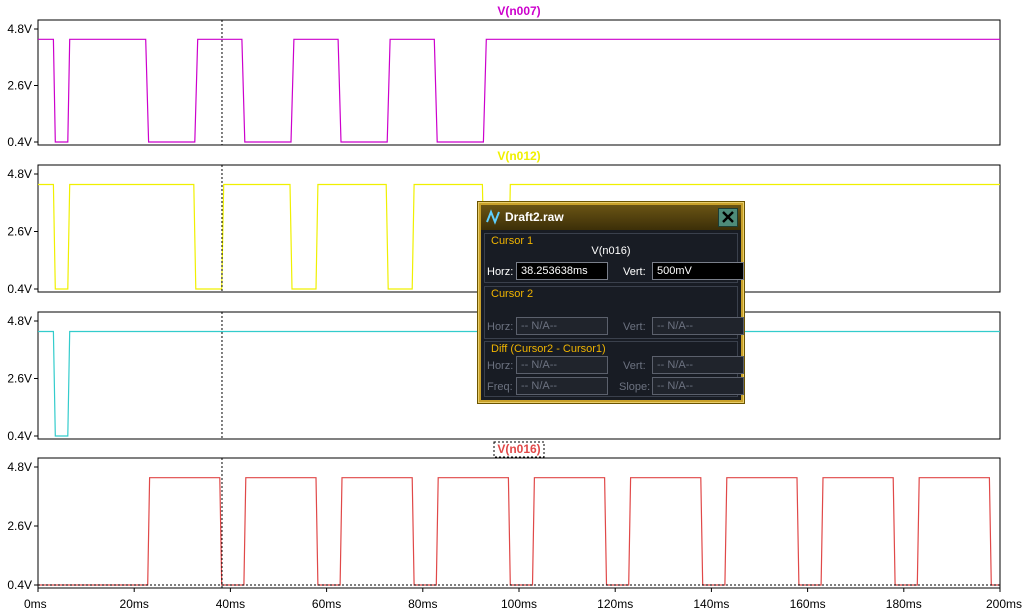 The height and width of the screenshot is (615, 1026). I want to click on cursor2-vert-field: -- N/A--, so click(698, 326).